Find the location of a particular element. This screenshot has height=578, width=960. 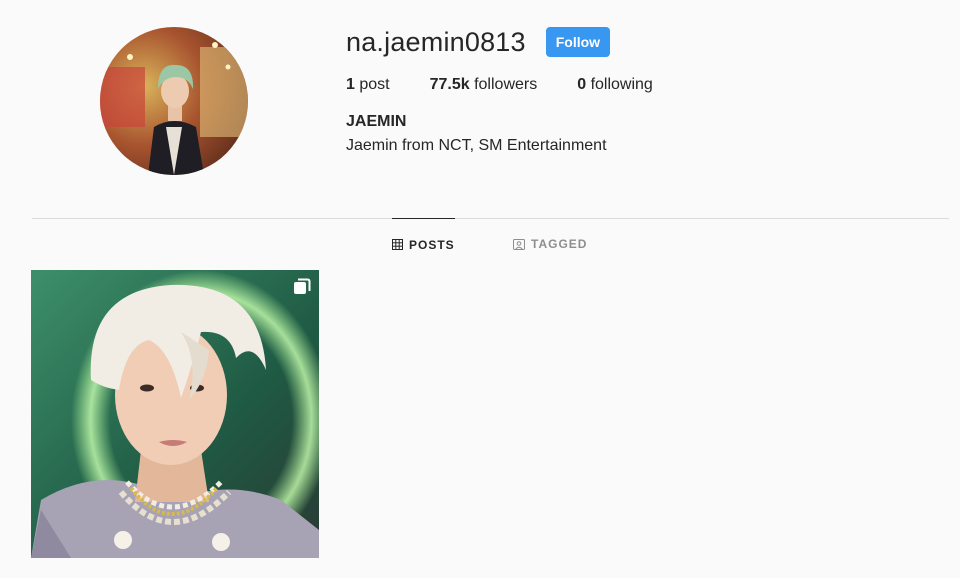

following-count: 0 is located at coordinates (582, 84).